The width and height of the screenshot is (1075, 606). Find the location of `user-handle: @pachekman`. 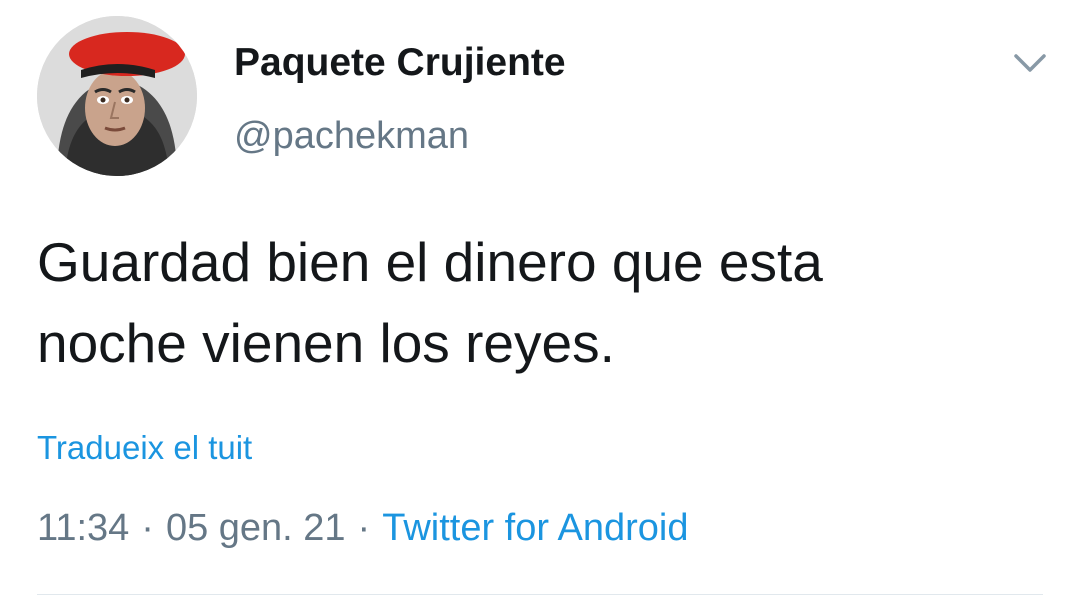

user-handle: @pachekman is located at coordinates (351, 136).